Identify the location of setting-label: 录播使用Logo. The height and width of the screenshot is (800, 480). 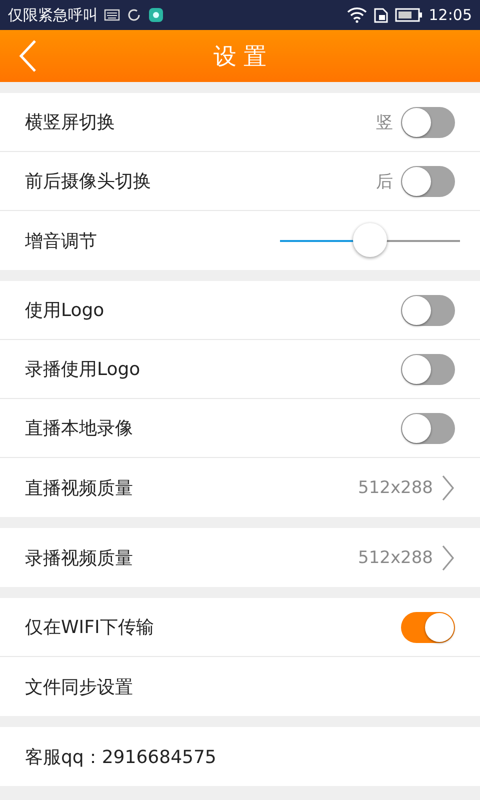
(83, 369).